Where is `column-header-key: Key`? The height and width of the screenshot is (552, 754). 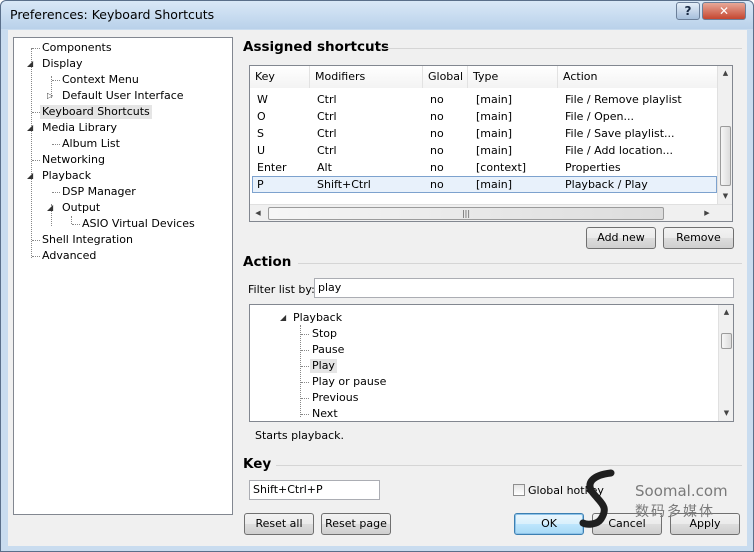
column-header-key: Key is located at coordinates (280, 77).